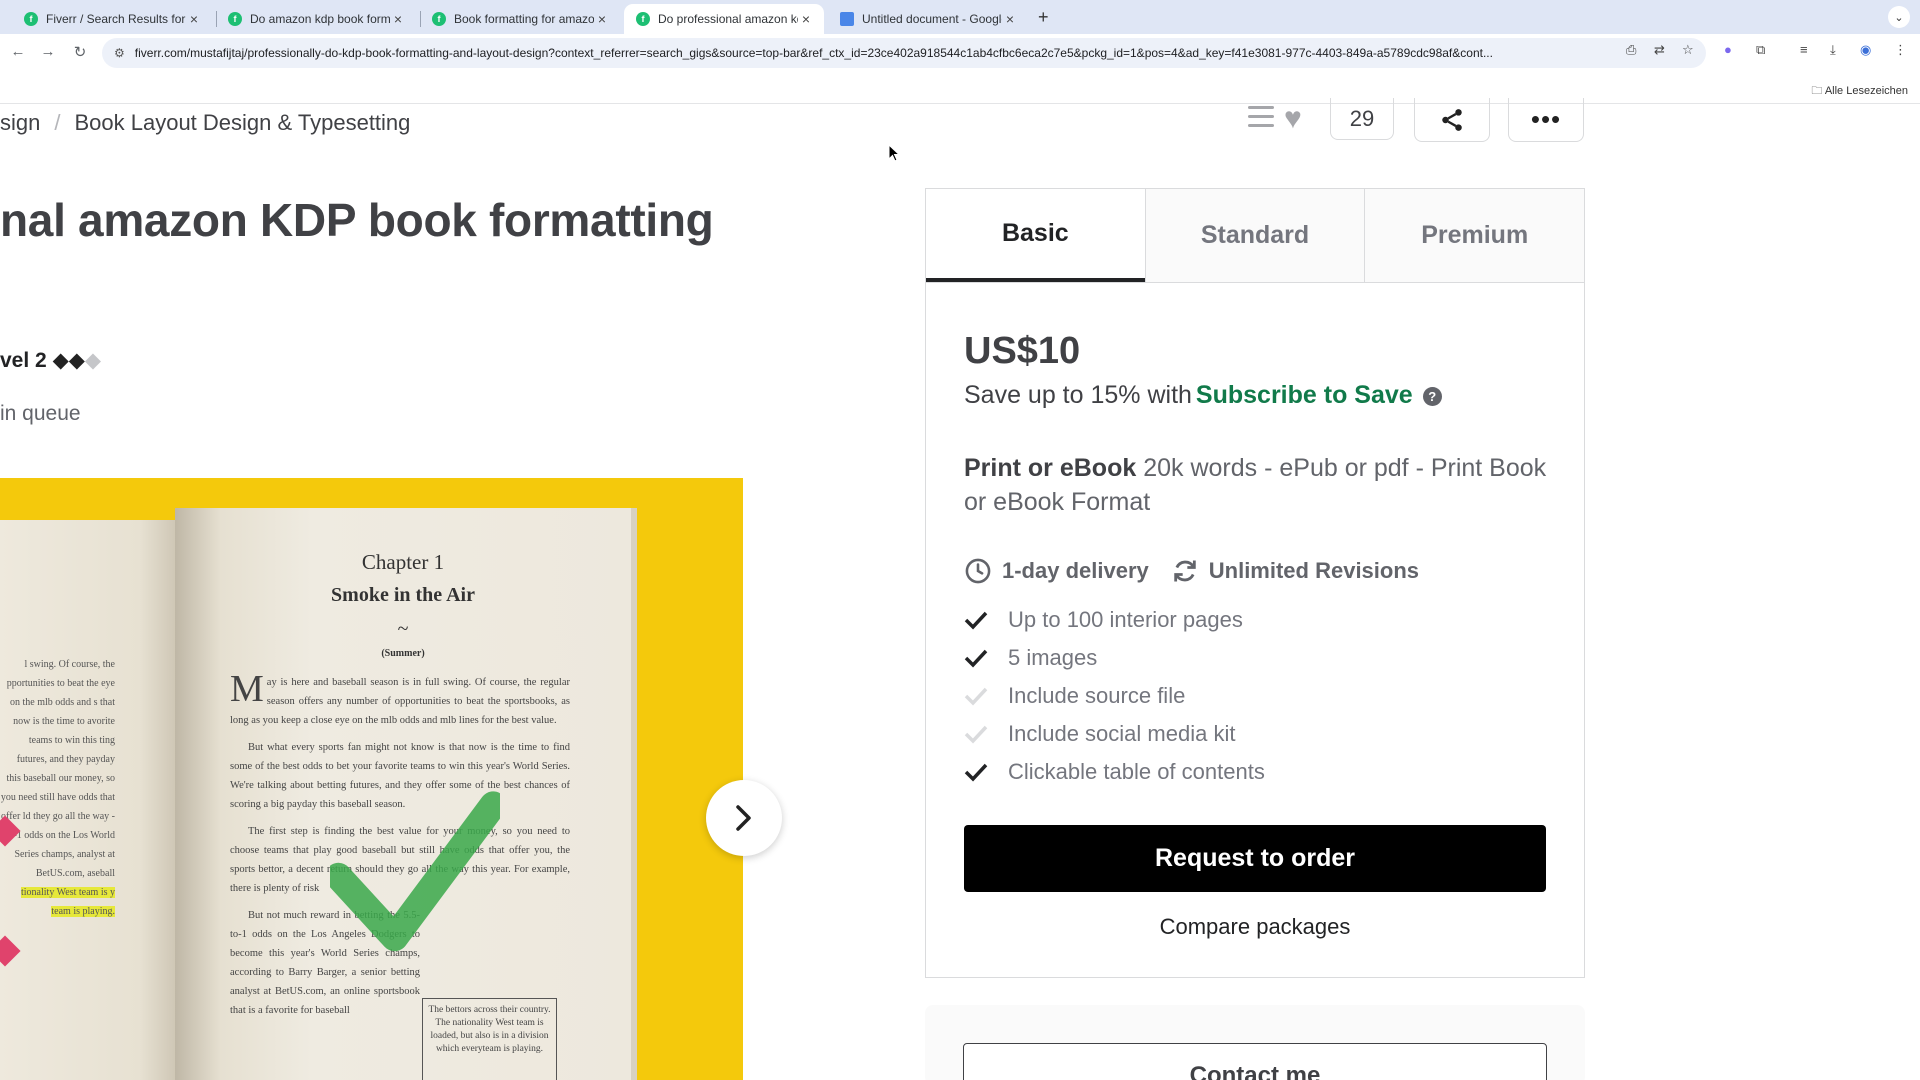  Describe the element at coordinates (728, 19) in the screenshot. I see `browser-tab-title: Do professional amazon kdp b` at that location.